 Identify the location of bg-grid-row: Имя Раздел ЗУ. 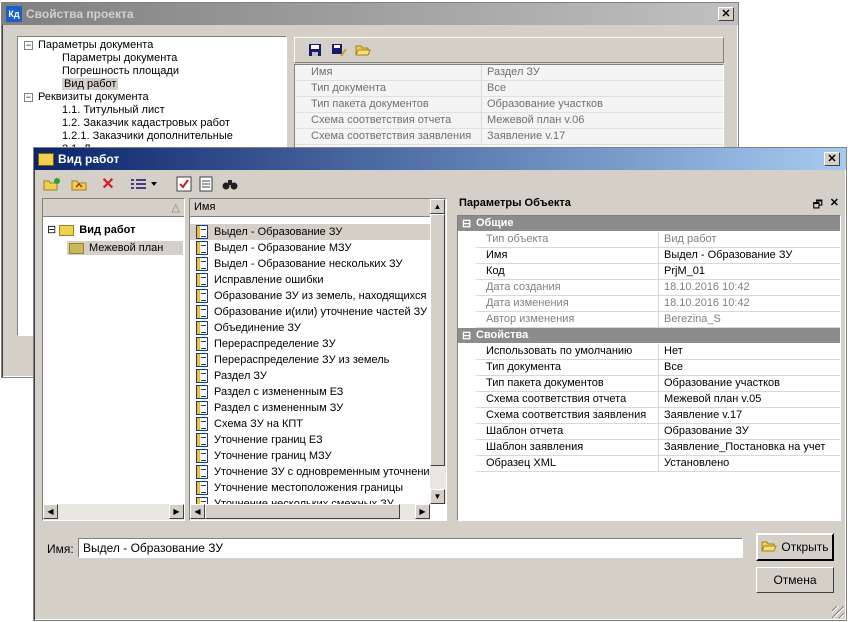
(509, 73).